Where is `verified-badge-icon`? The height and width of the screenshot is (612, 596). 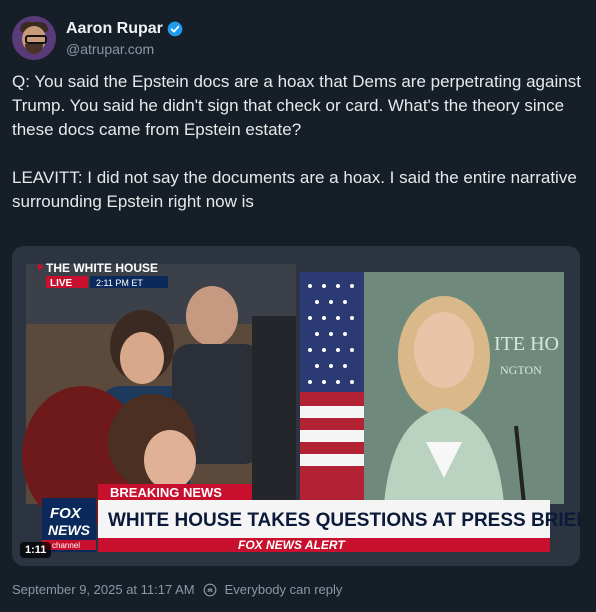
verified-badge-icon is located at coordinates (175, 28).